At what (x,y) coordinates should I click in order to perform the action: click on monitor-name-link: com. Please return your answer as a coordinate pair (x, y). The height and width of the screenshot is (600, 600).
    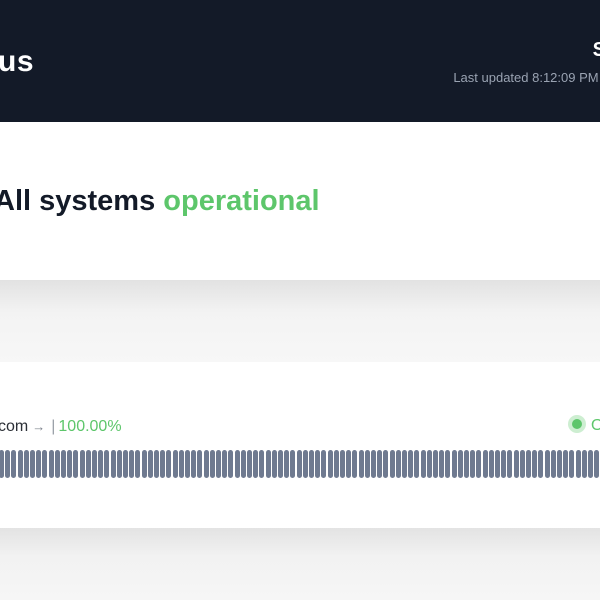
    Looking at the image, I should click on (14, 426).